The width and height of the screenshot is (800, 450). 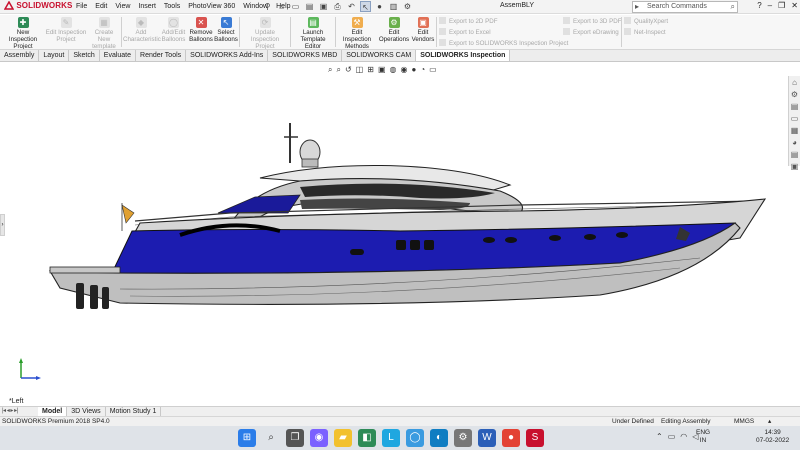 I want to click on add-edit-balloons-button: ◯ Add/Edit Balloons, so click(x=173, y=32).